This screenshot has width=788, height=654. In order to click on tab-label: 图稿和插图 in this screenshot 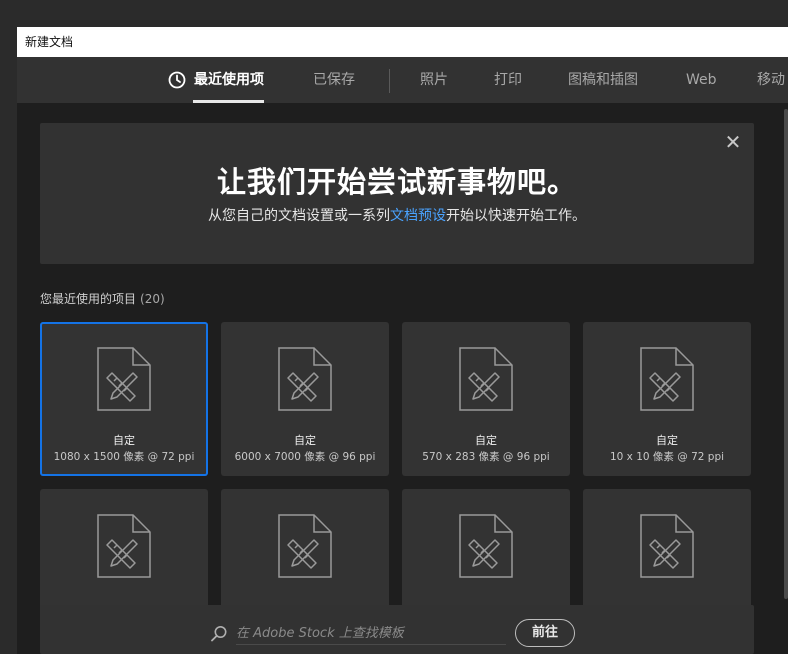, I will do `click(603, 80)`.